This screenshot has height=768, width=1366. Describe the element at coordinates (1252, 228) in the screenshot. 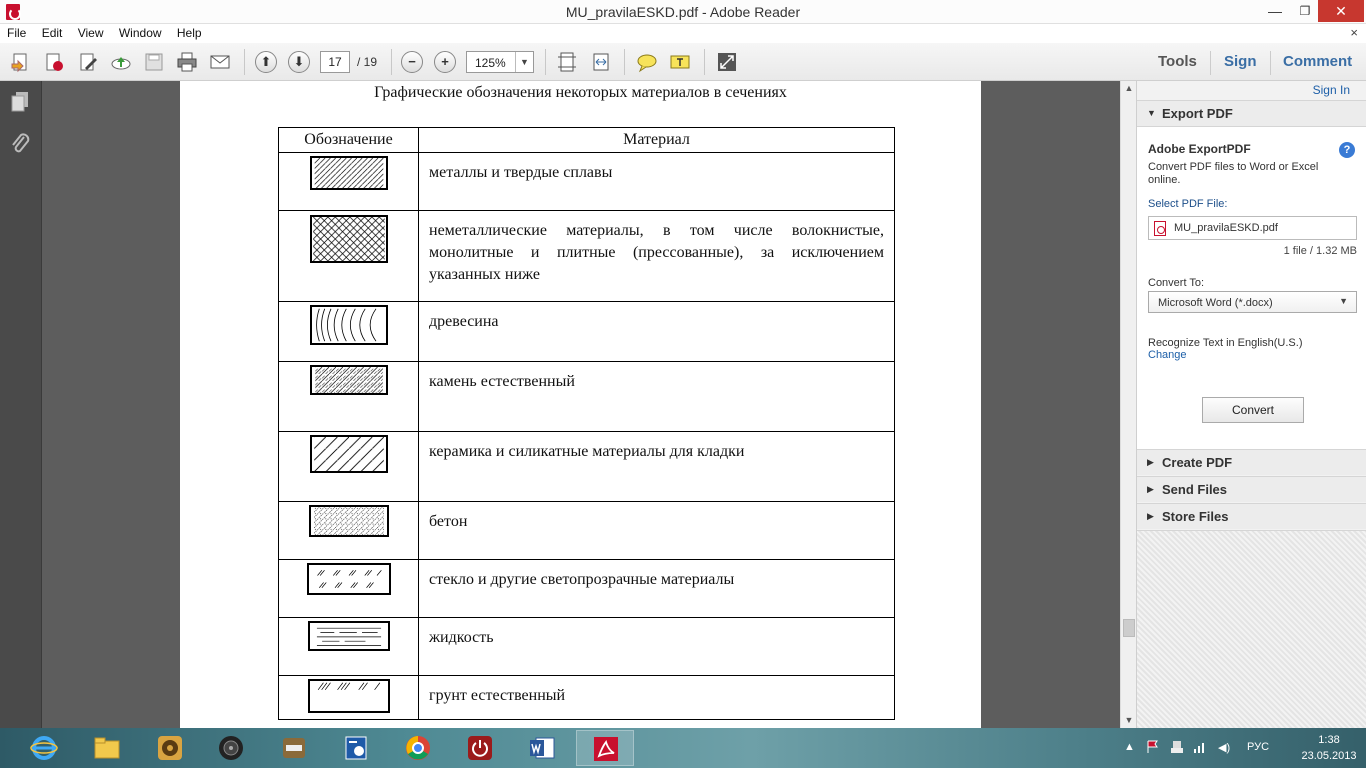

I see `selected-file-field: MU_pravilaESKD.pdf` at that location.